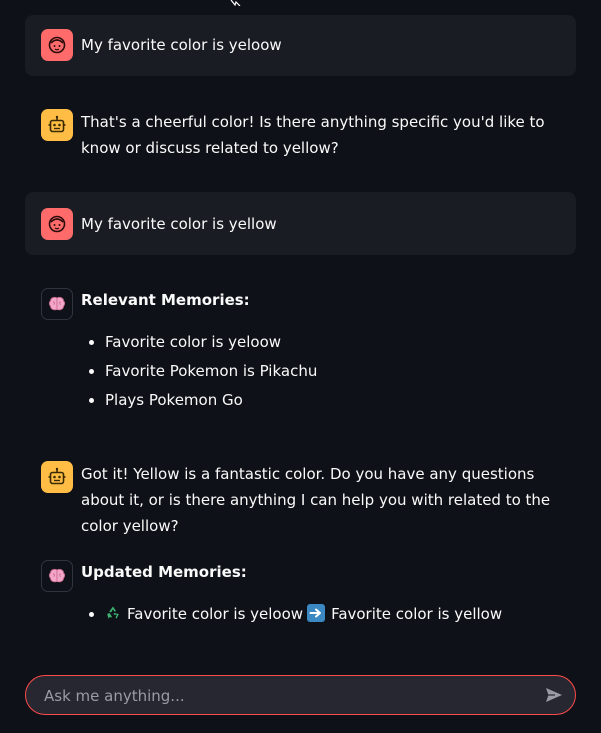  Describe the element at coordinates (211, 371) in the screenshot. I see `list-item: Favorite Pokemon is Pikachu` at that location.